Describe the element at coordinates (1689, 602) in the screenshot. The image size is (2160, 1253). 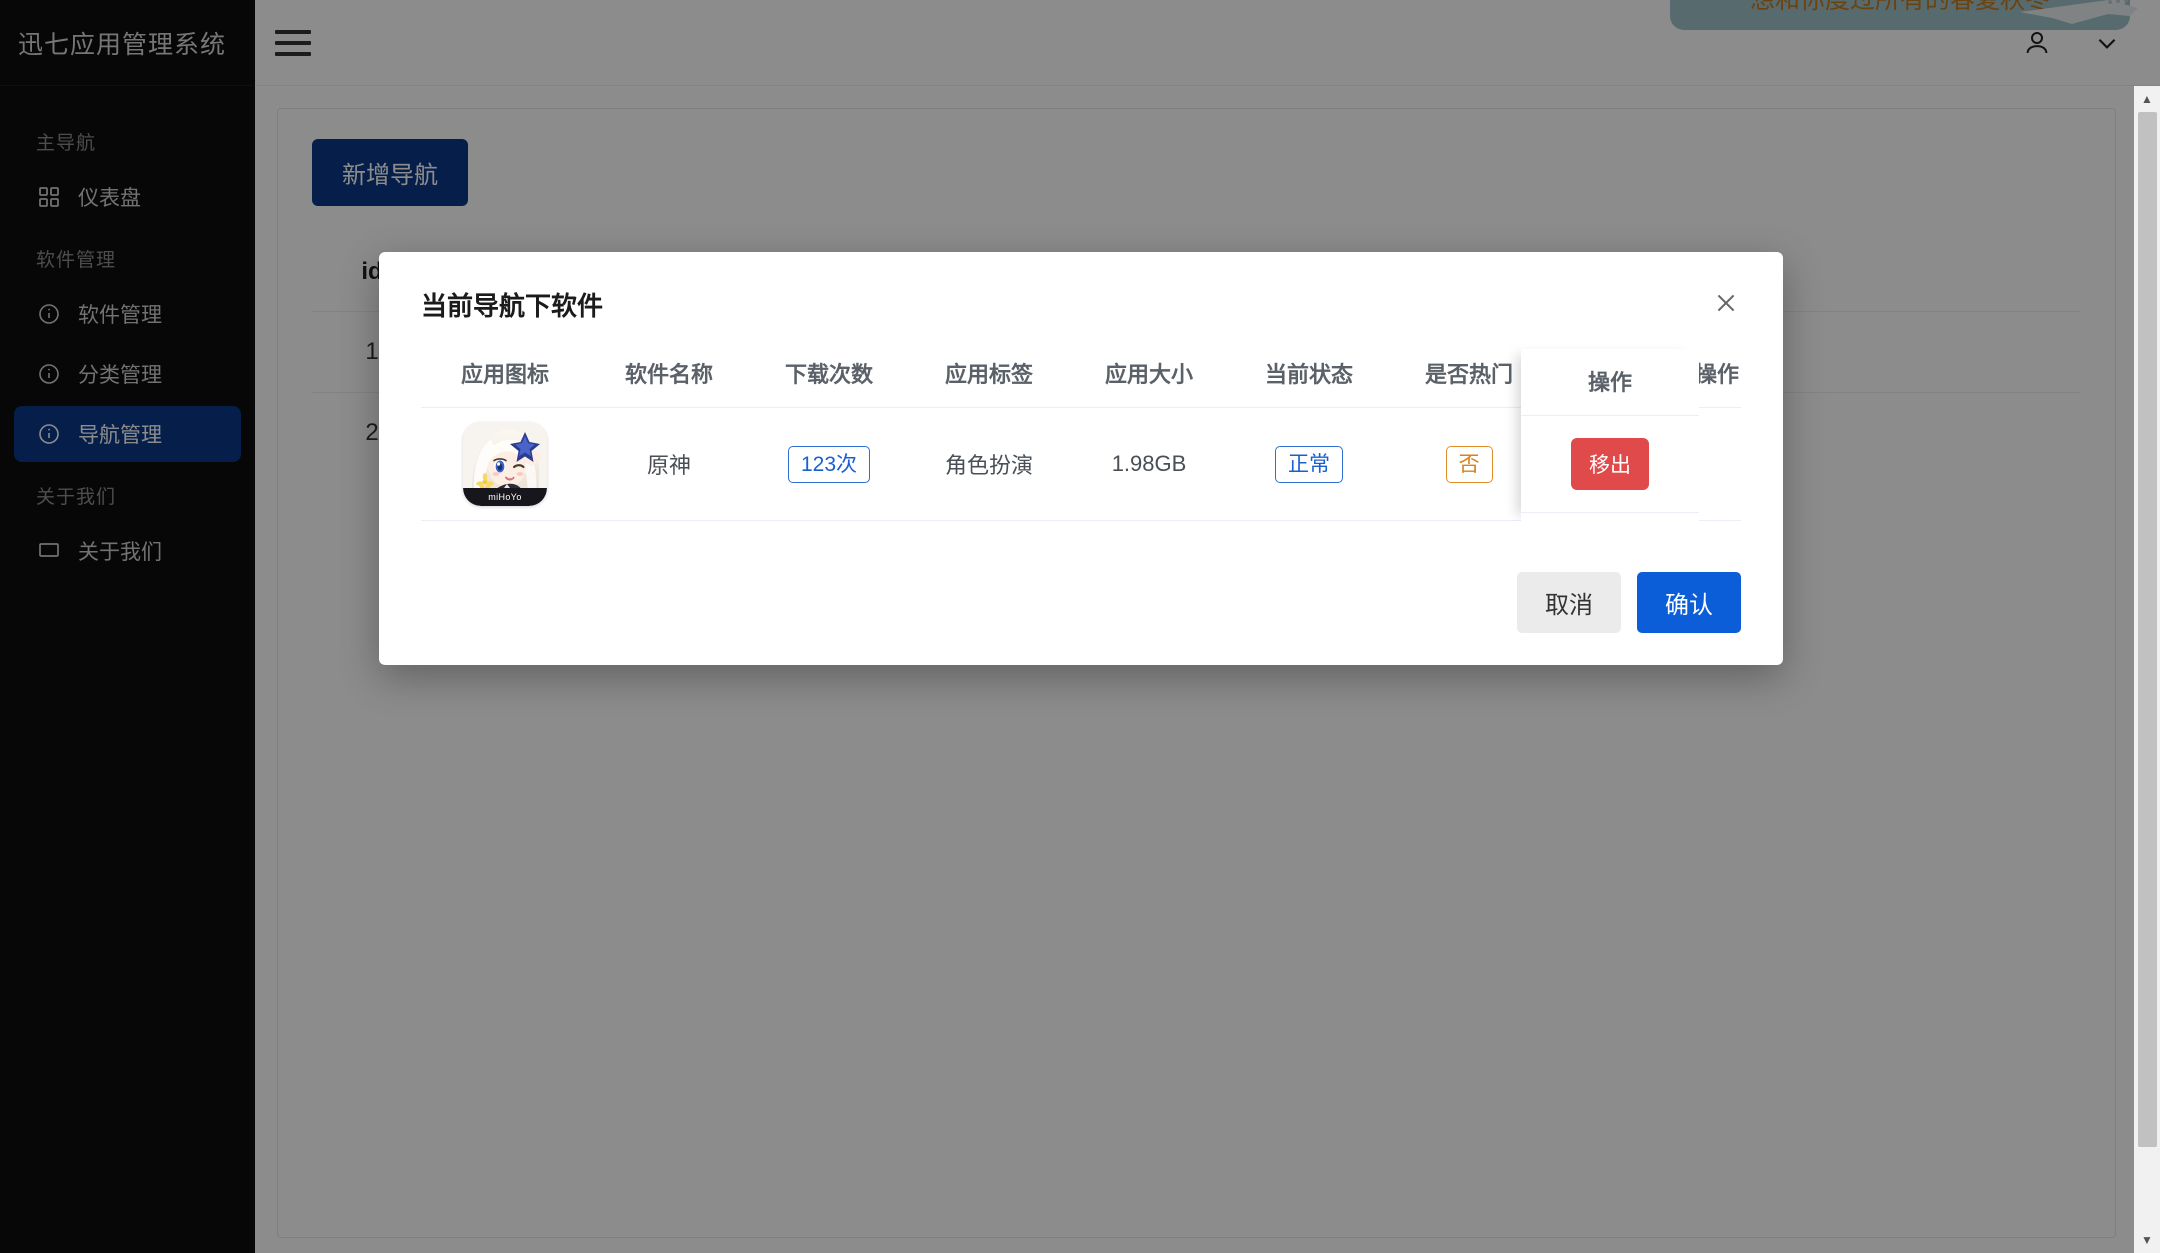
I see `confirm-button: 确认` at that location.